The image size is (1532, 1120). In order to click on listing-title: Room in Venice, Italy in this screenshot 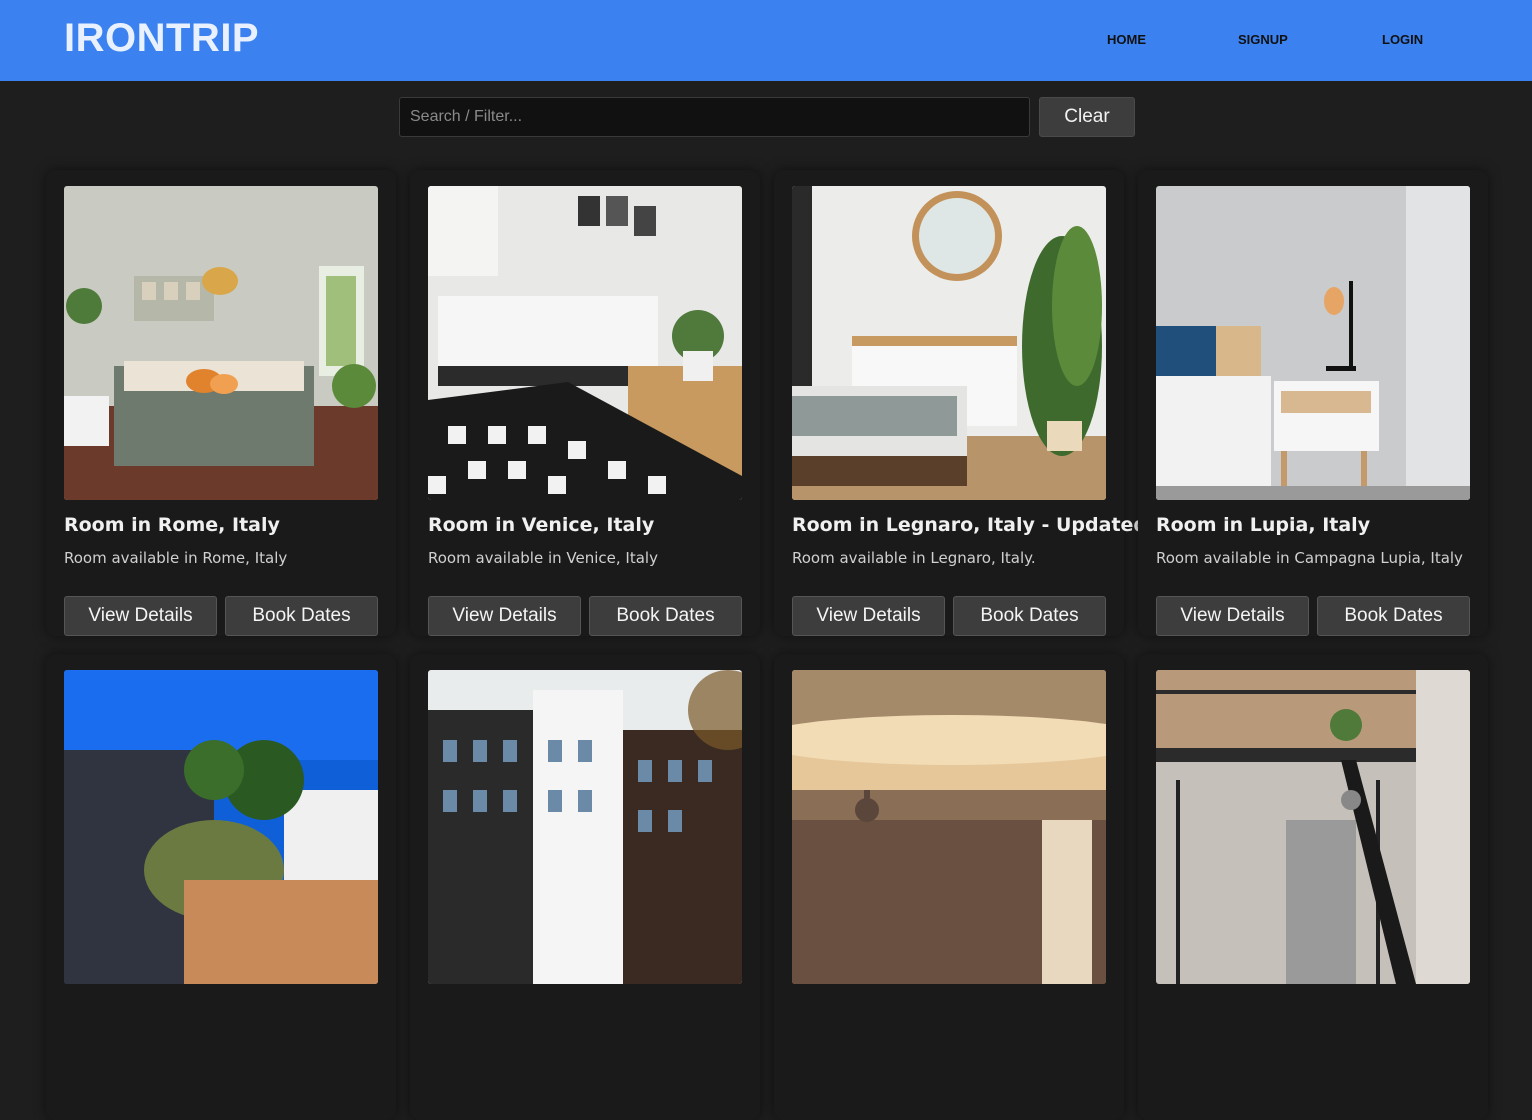, I will do `click(541, 525)`.